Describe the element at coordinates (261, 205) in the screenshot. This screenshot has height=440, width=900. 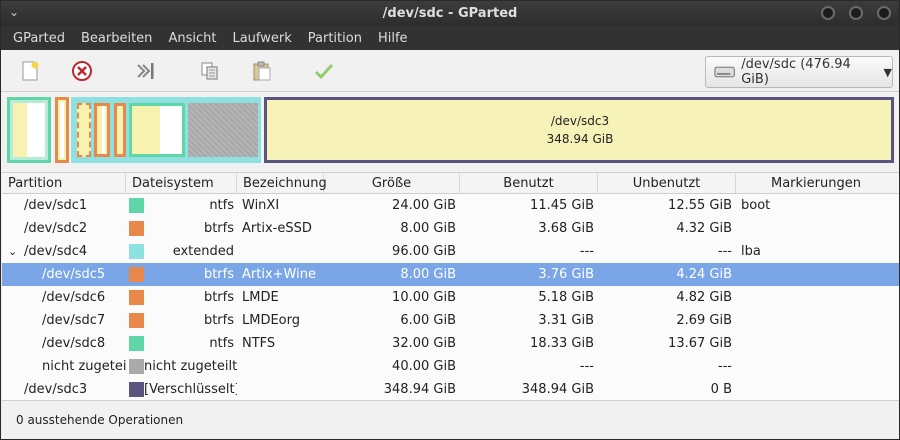
I see `label-cell: WinXI` at that location.